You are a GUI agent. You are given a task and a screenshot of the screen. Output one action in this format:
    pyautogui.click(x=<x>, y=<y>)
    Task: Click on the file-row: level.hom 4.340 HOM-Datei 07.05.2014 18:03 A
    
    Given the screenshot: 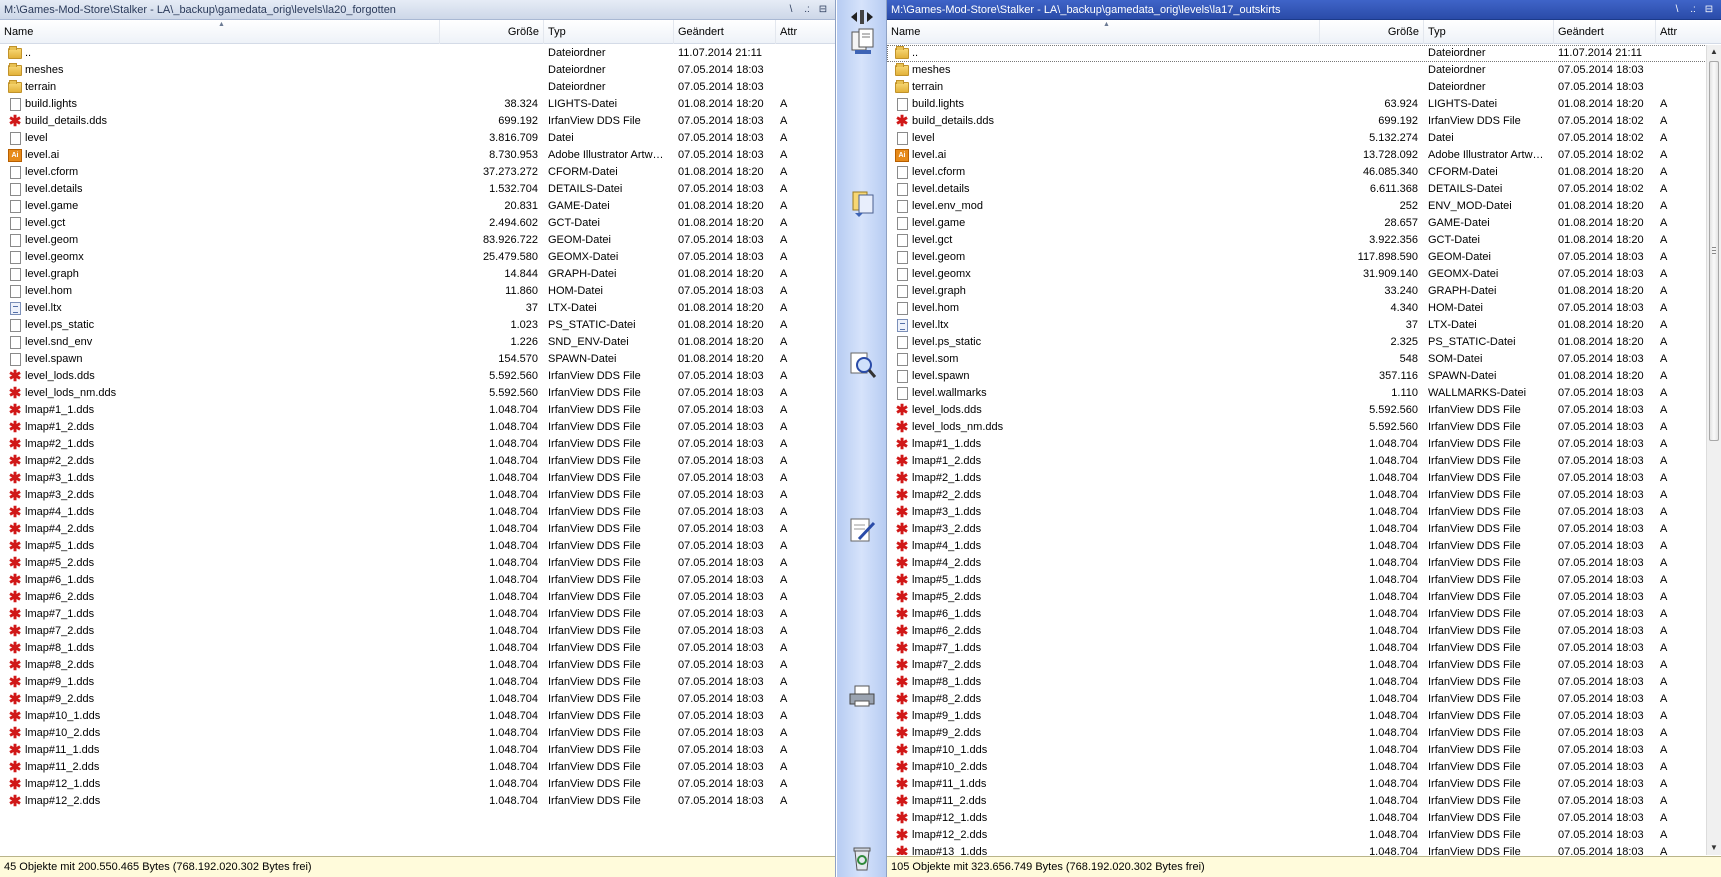 What is the action you would take?
    pyautogui.click(x=1304, y=308)
    